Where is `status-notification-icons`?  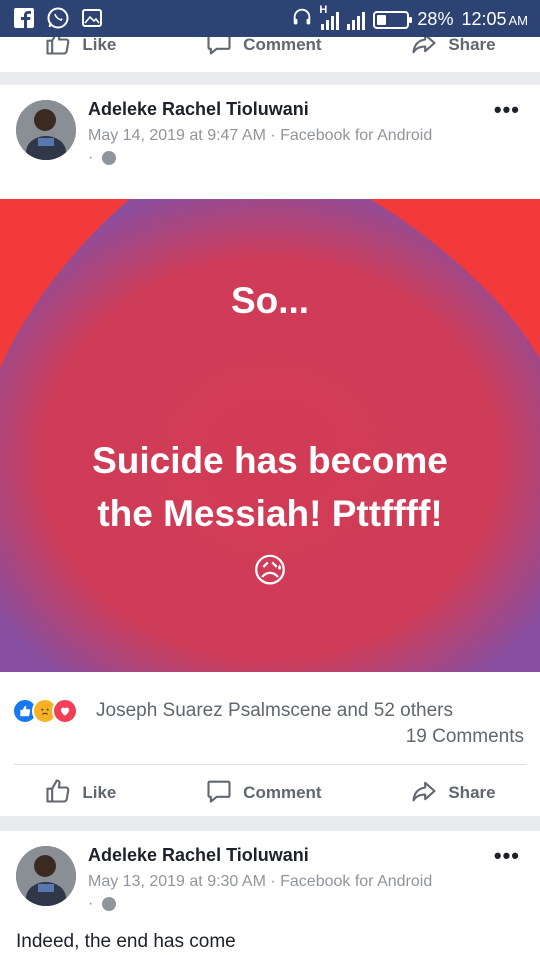
status-notification-icons is located at coordinates (58, 18).